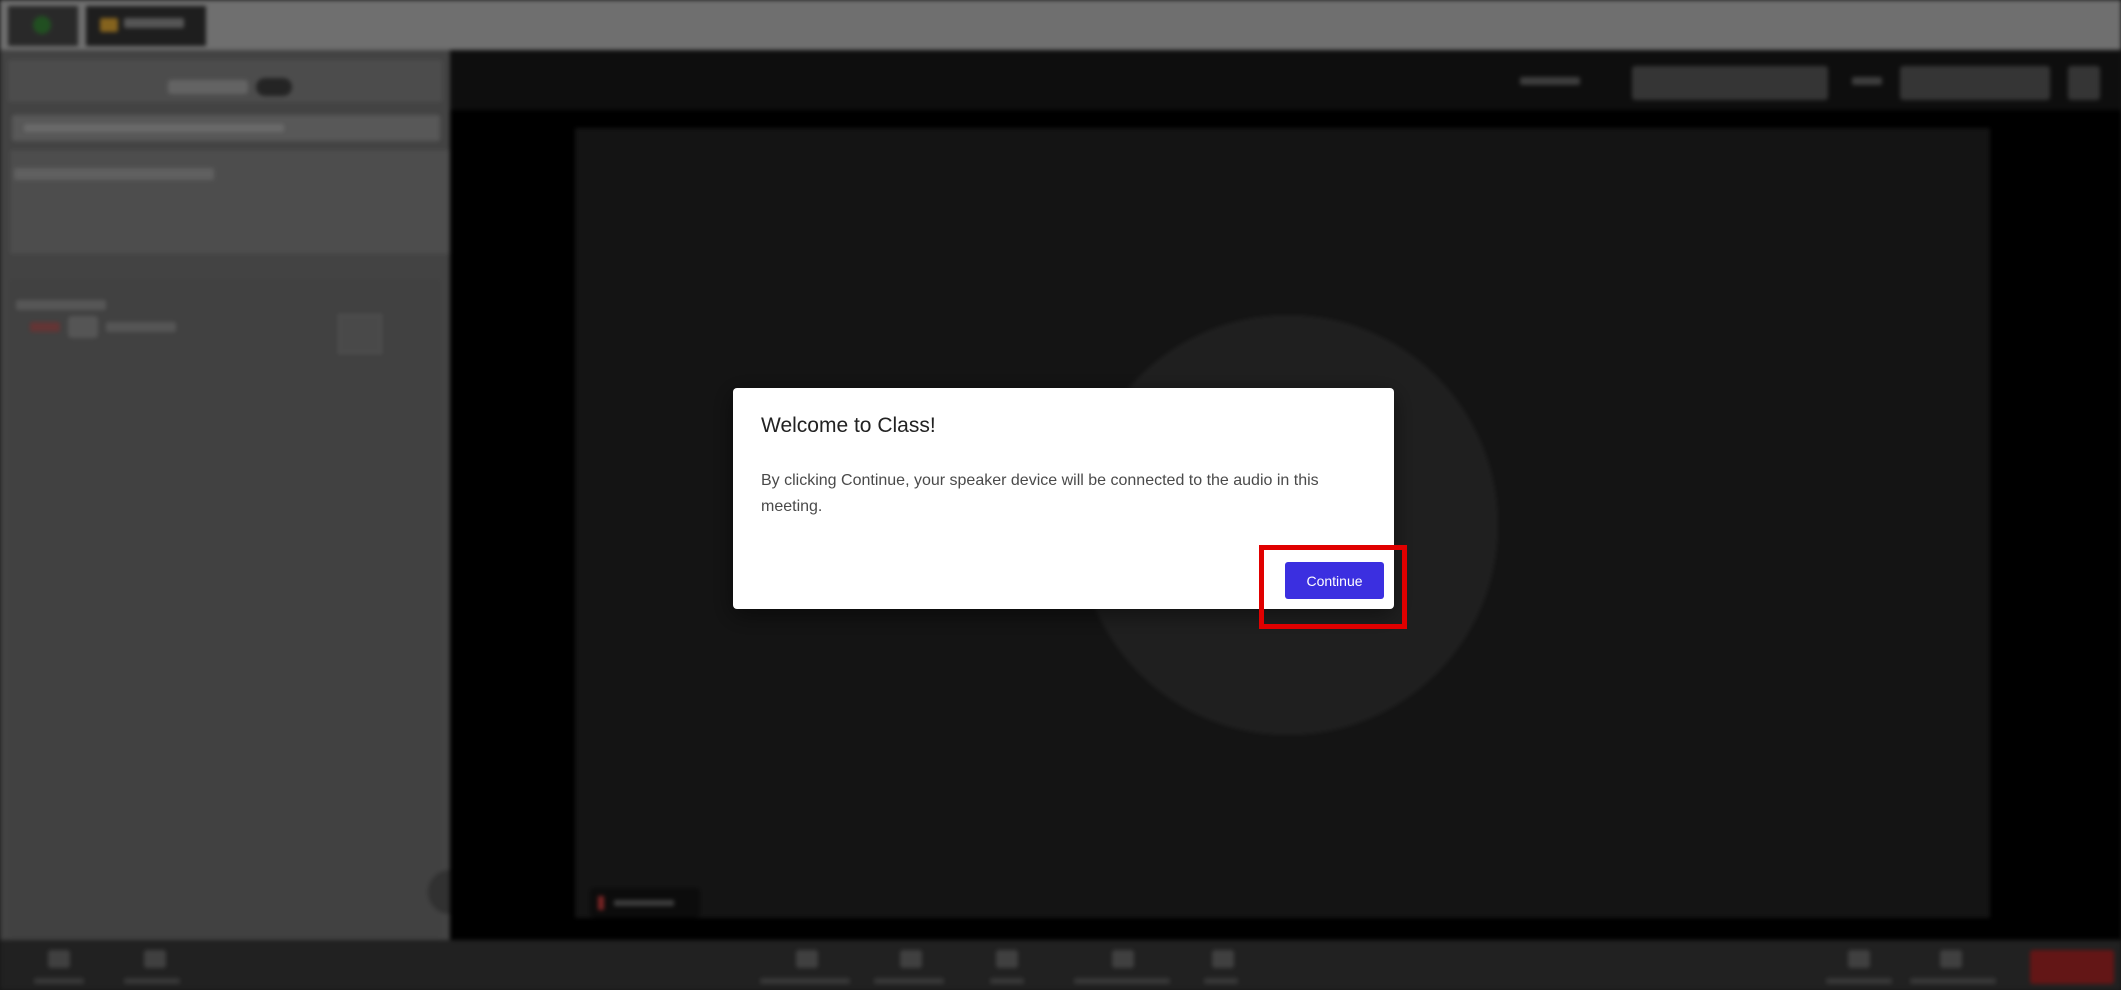 The width and height of the screenshot is (2121, 990). Describe the element at coordinates (1333, 587) in the screenshot. I see `highlight-box` at that location.